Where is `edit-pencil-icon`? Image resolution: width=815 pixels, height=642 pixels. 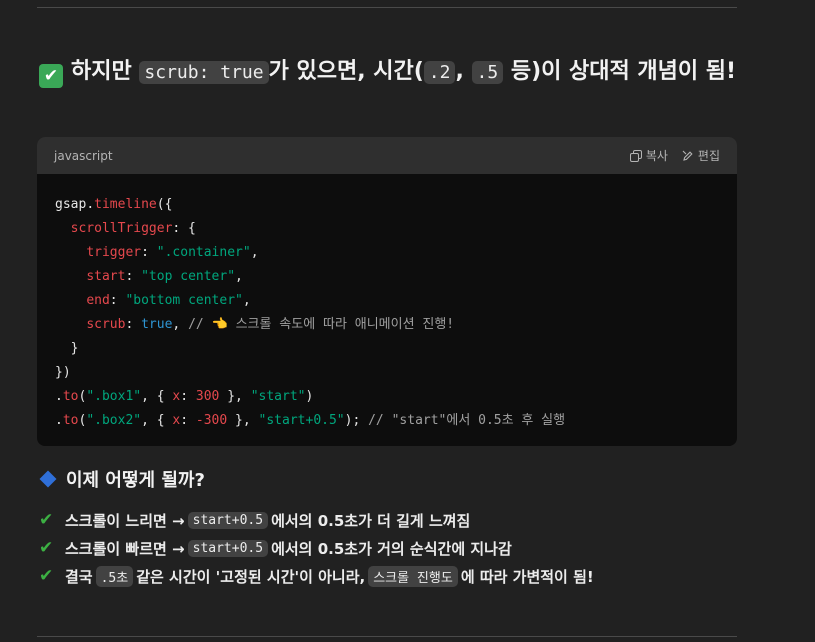 edit-pencil-icon is located at coordinates (688, 156).